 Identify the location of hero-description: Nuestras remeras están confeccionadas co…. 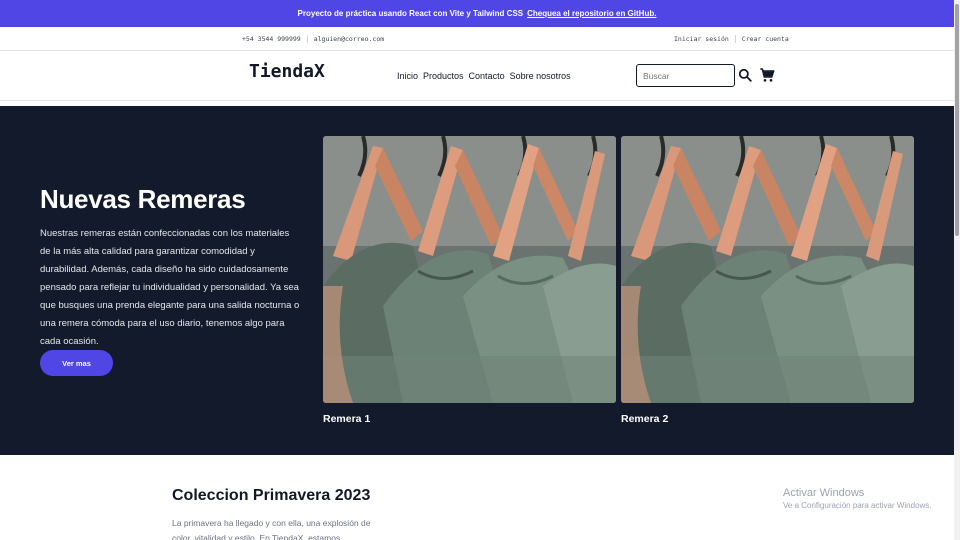
(170, 287).